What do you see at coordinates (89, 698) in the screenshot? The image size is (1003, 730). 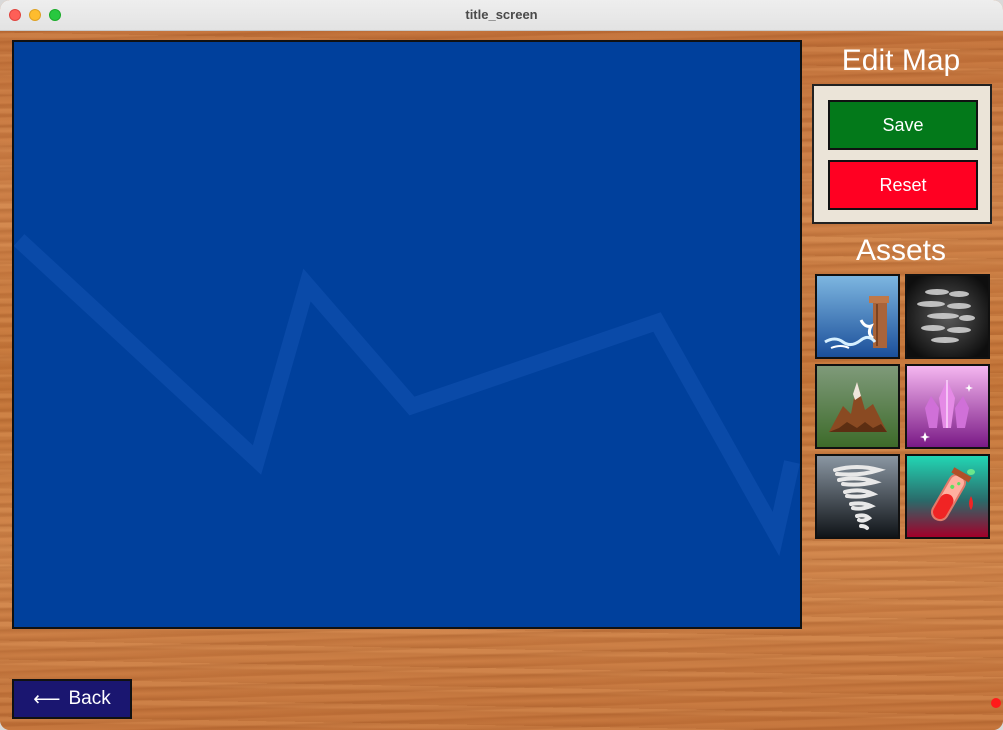 I see `back-button-label: Back` at bounding box center [89, 698].